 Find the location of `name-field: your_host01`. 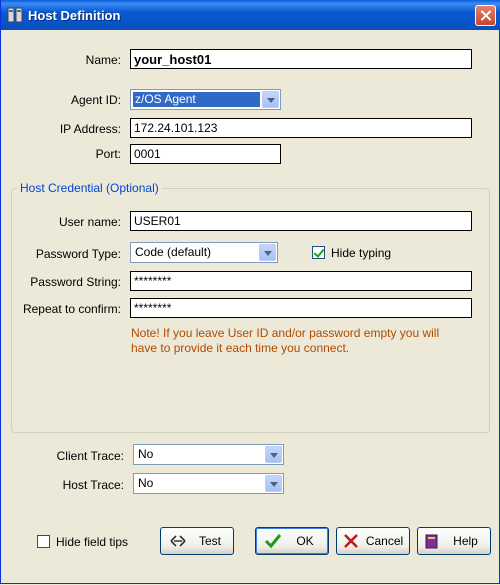

name-field: your_host01 is located at coordinates (301, 59).